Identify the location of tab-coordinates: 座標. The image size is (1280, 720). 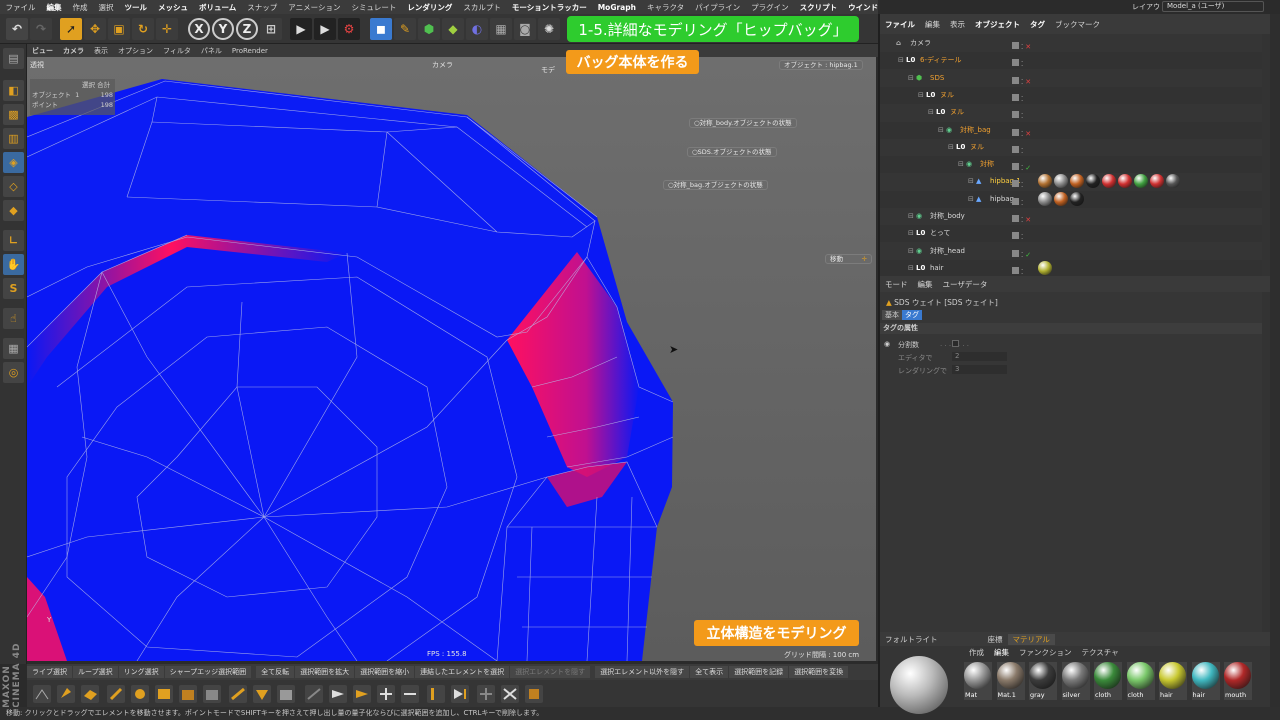
(995, 639).